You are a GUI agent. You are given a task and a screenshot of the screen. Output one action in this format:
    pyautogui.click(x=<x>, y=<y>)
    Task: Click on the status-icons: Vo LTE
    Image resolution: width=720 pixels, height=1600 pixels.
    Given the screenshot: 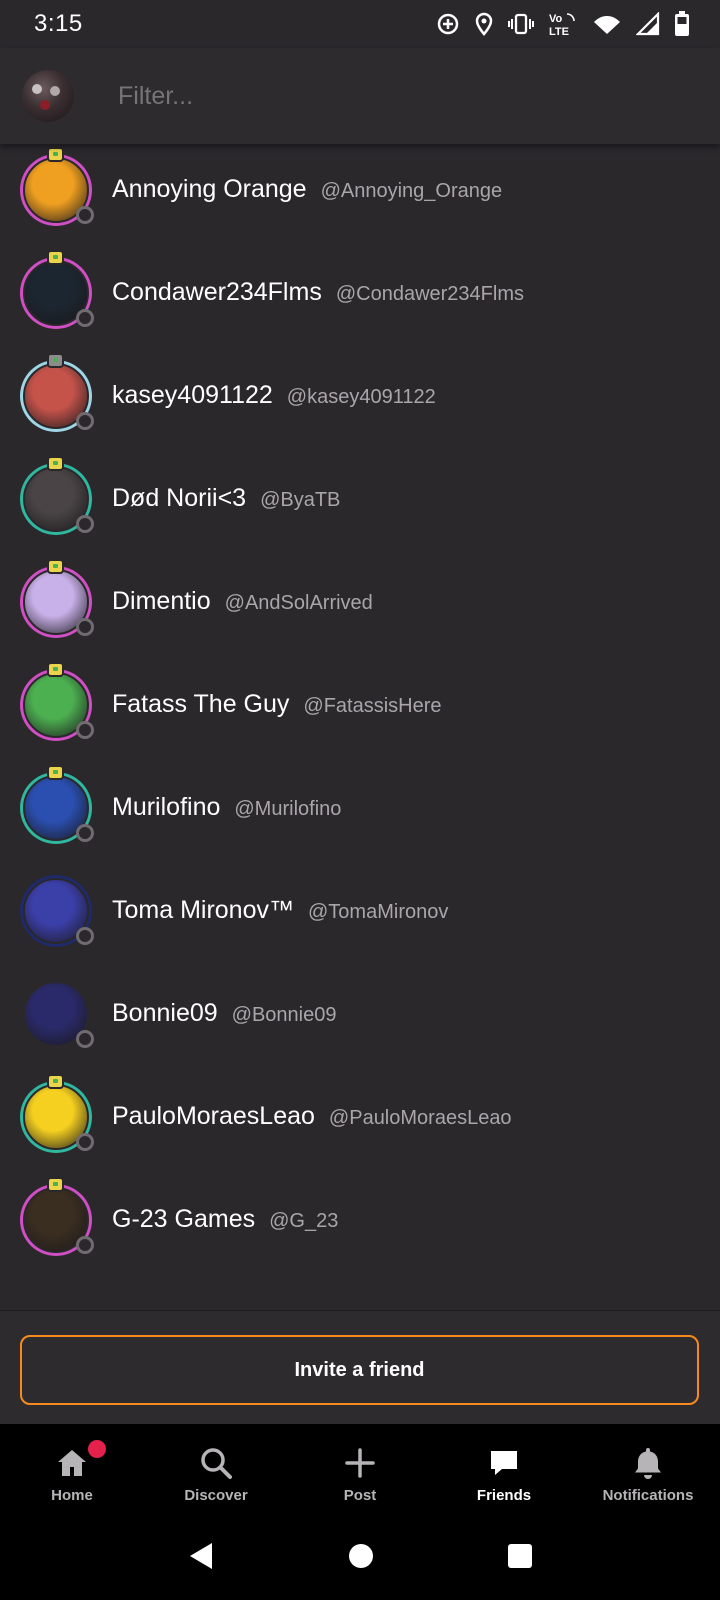 What is the action you would take?
    pyautogui.click(x=563, y=24)
    